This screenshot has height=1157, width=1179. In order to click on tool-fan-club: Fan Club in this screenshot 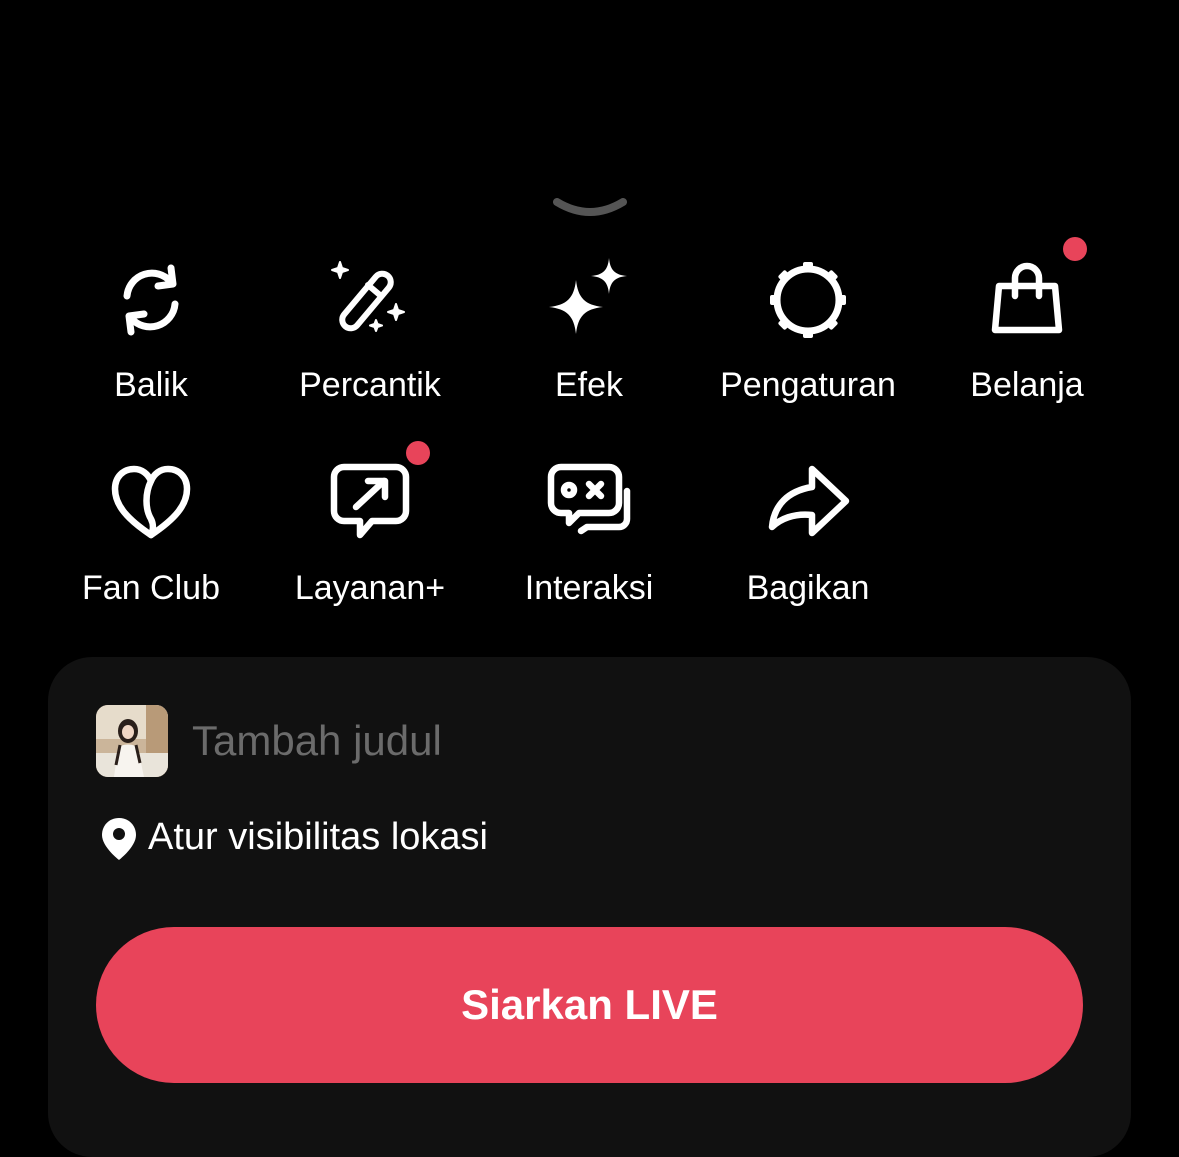, I will do `click(151, 546)`.